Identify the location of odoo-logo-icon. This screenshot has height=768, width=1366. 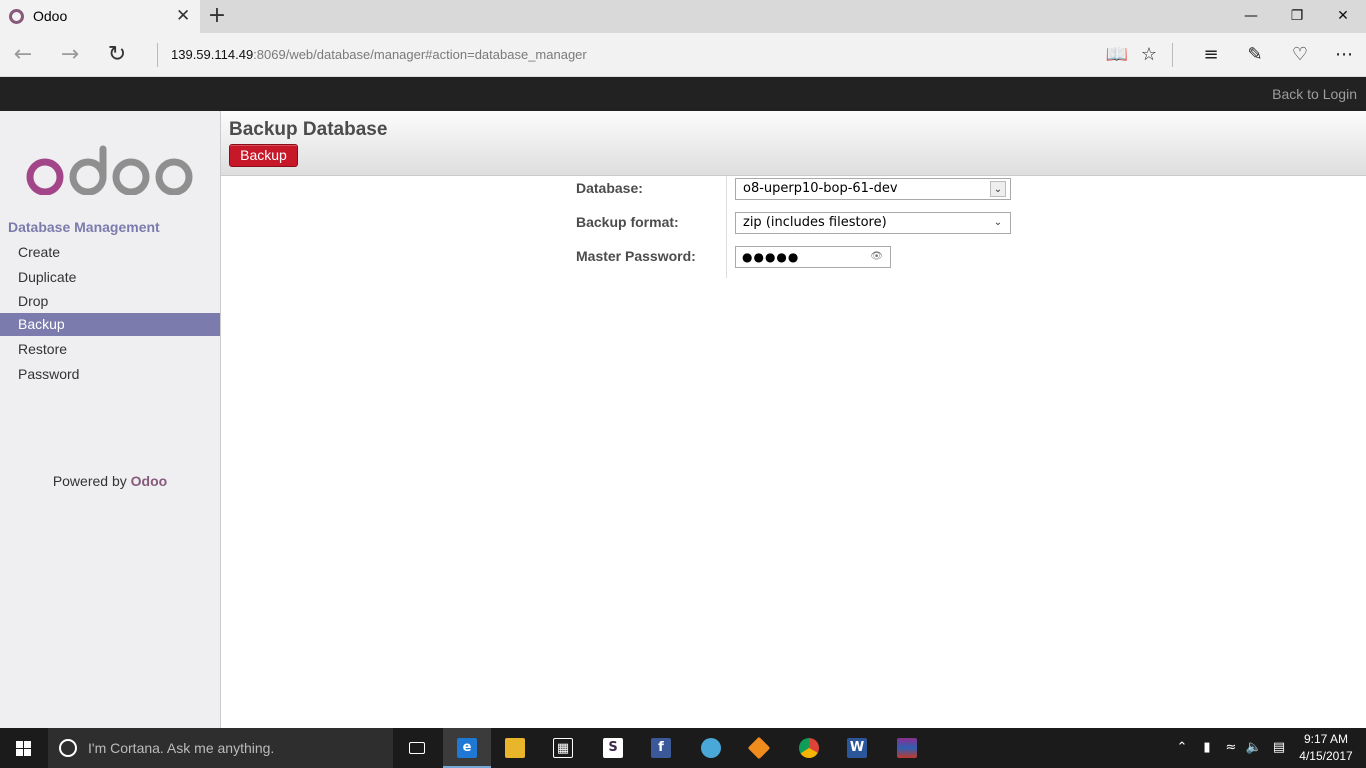
(109, 170).